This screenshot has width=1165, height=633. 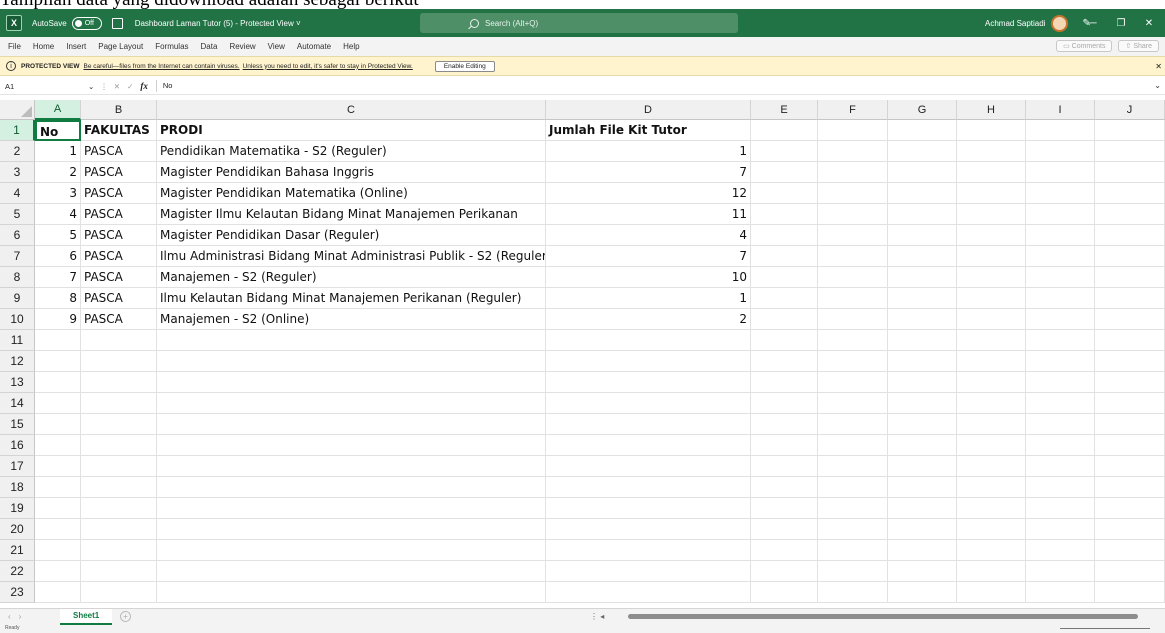 I want to click on column-header-a: A, so click(x=58, y=110).